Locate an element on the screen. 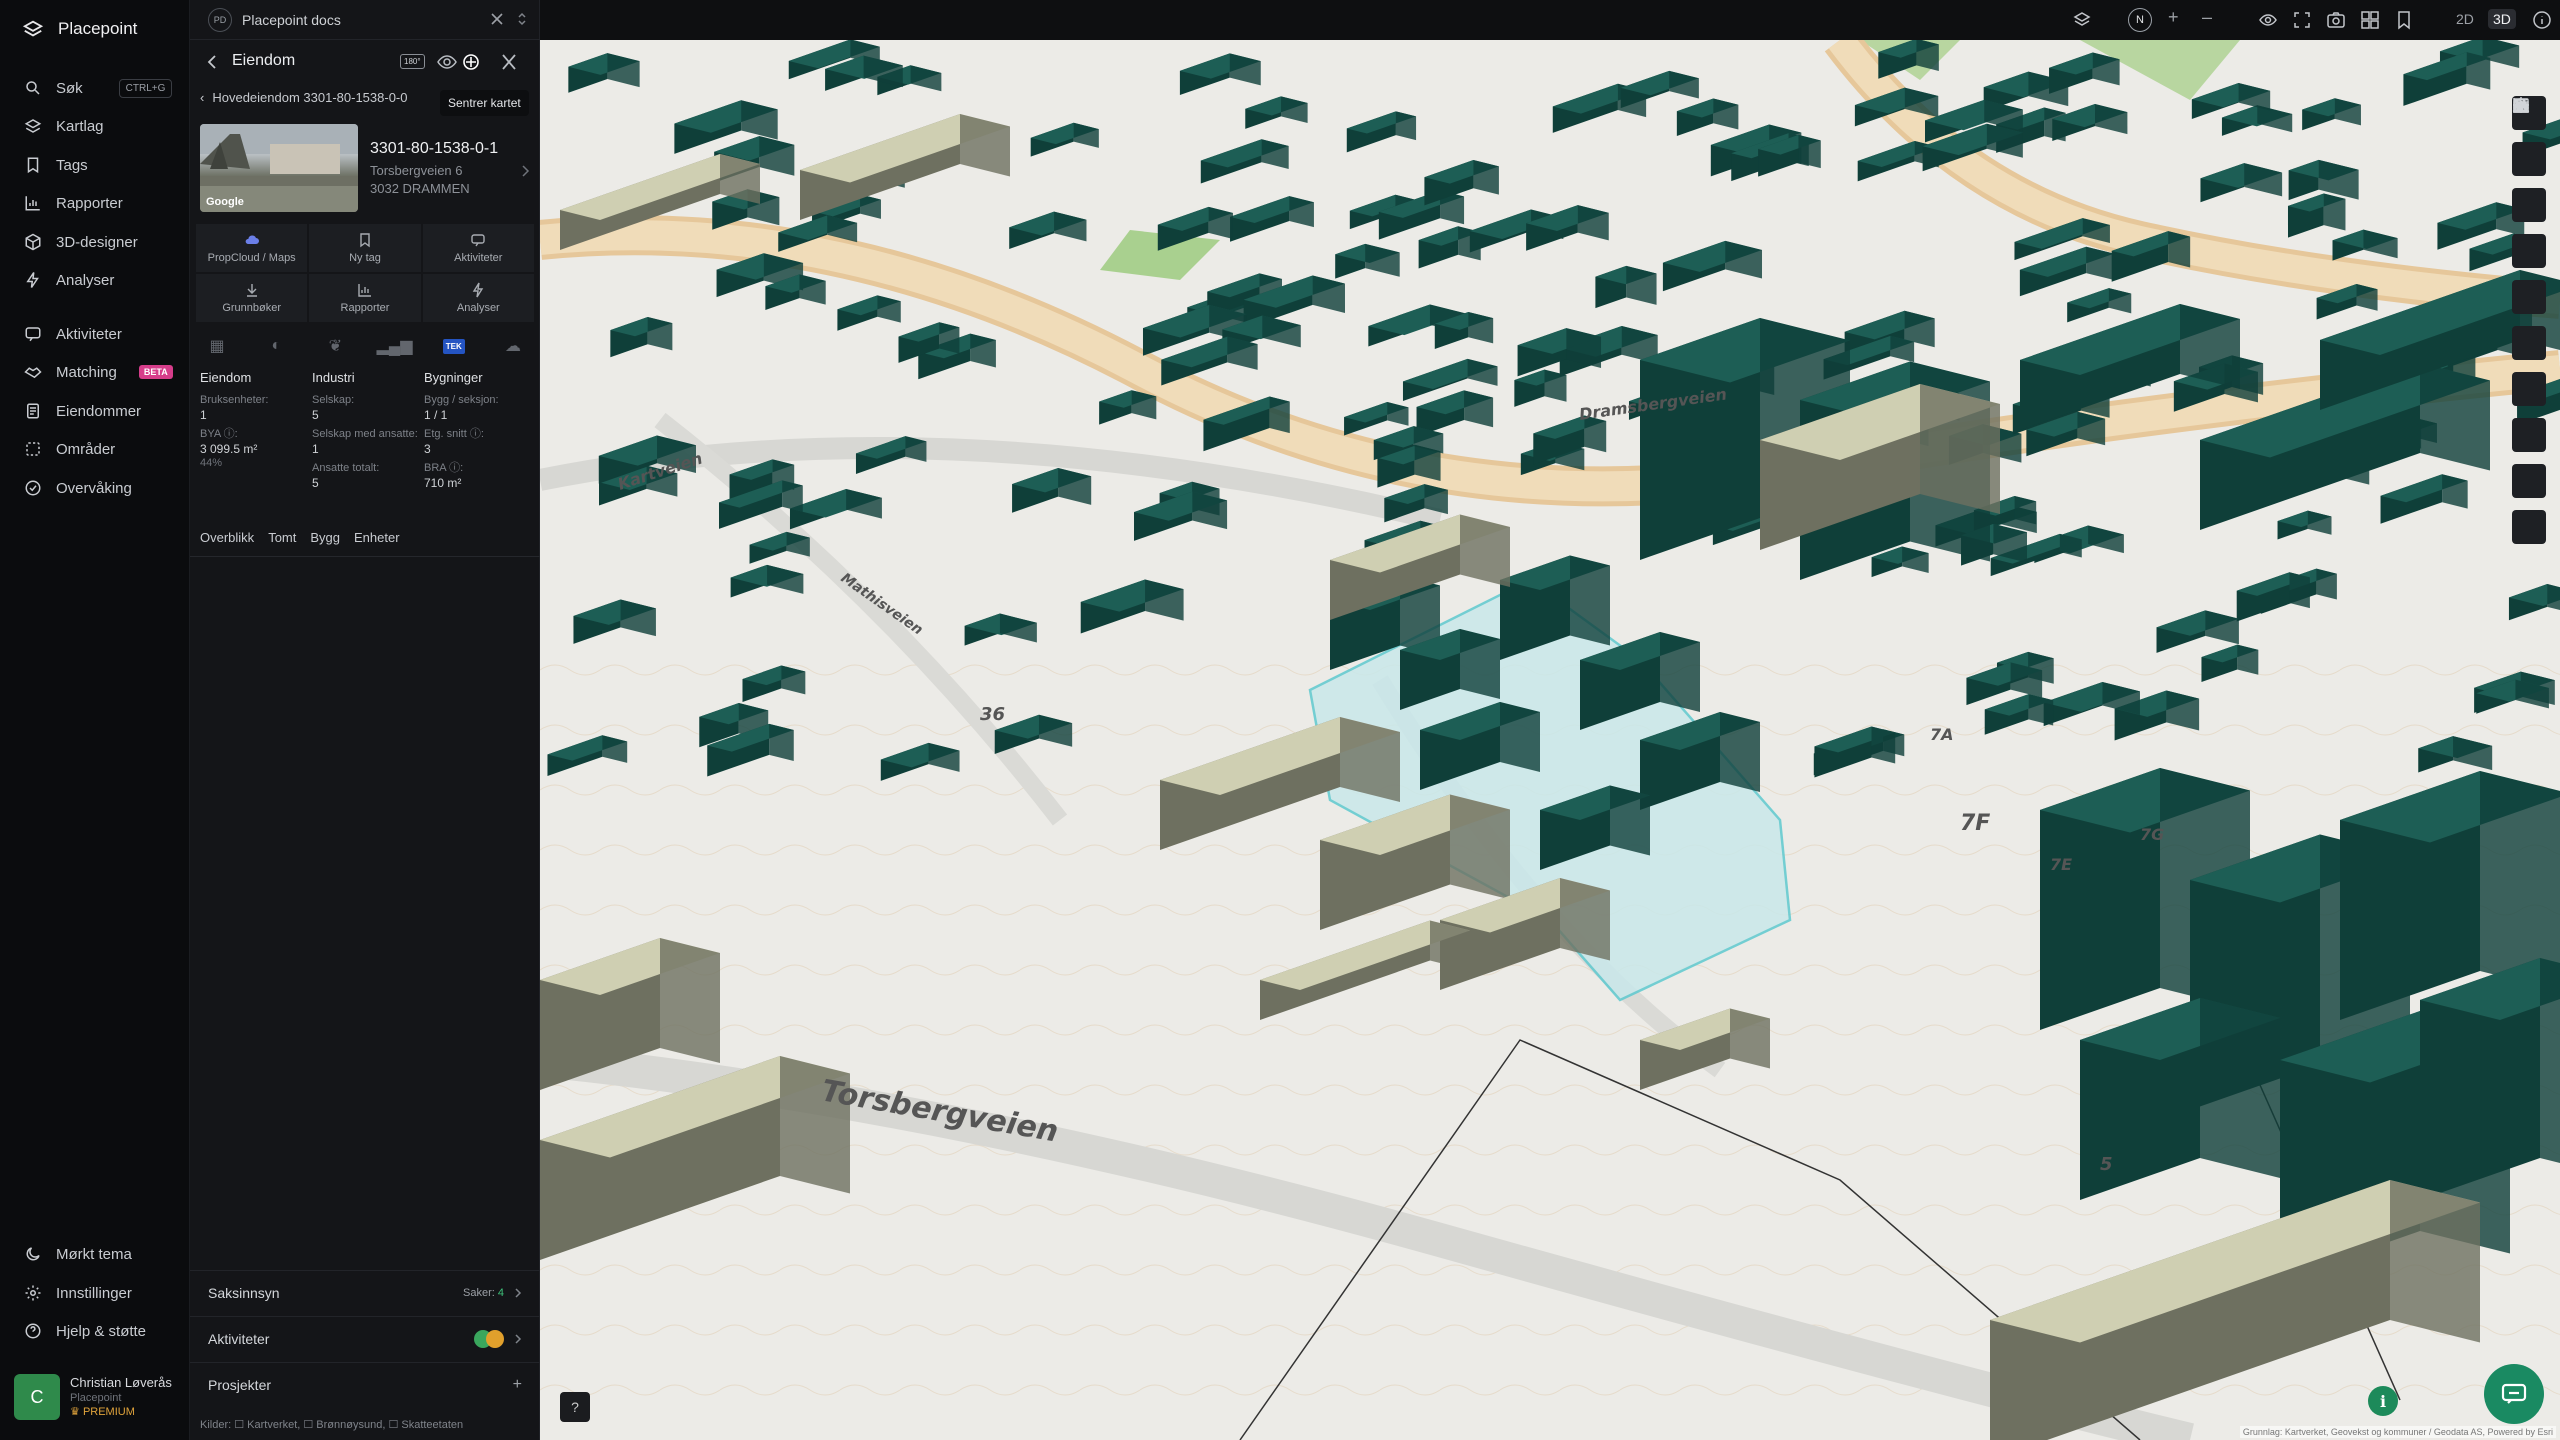  camera-icon is located at coordinates (2336, 20).